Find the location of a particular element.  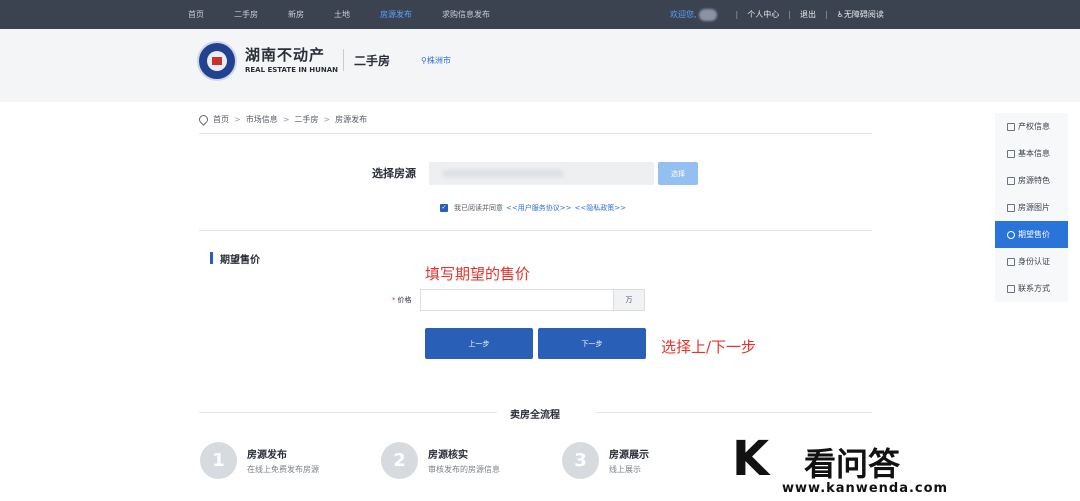

rail-item-label: 联系方式 is located at coordinates (1034, 288).